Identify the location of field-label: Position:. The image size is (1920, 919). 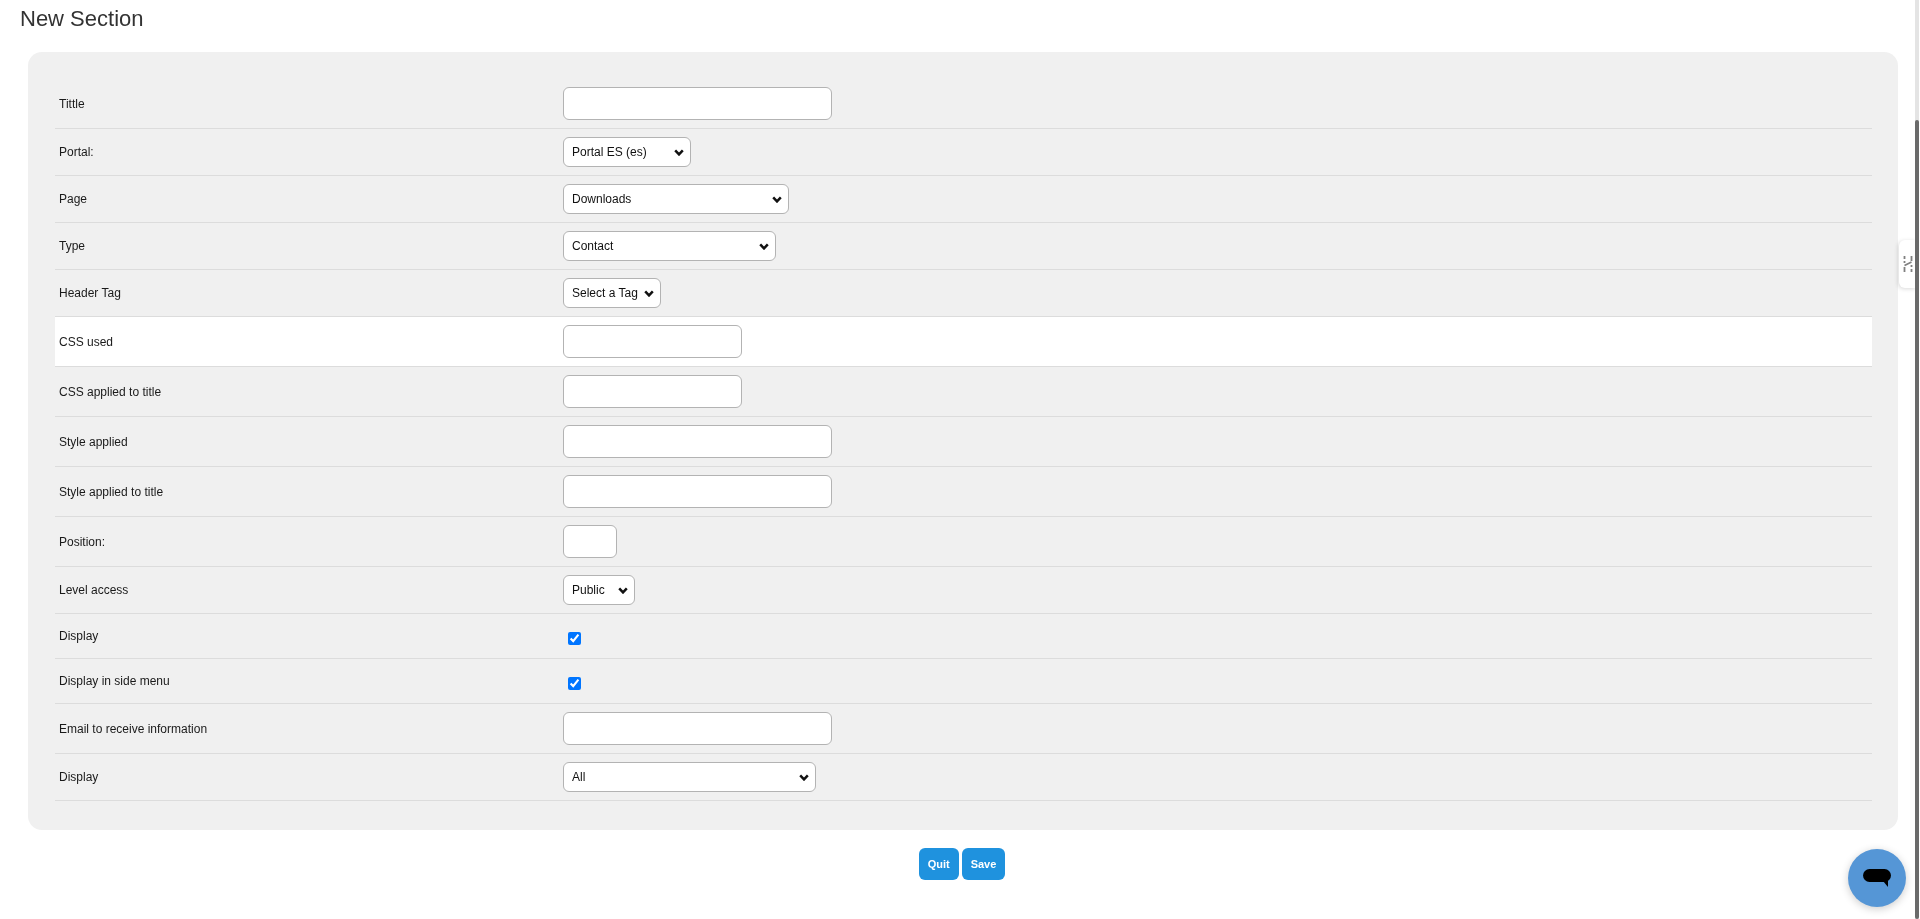
(82, 542).